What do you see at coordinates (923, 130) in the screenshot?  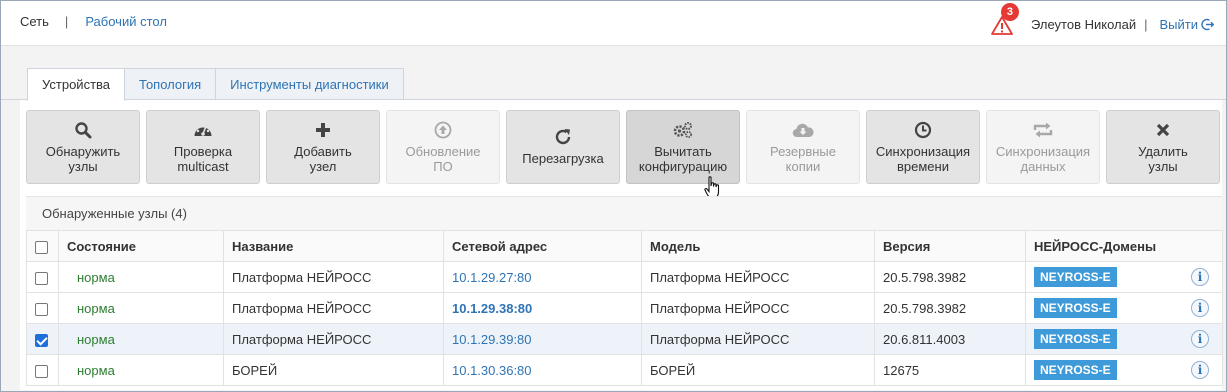 I see `clock-icon` at bounding box center [923, 130].